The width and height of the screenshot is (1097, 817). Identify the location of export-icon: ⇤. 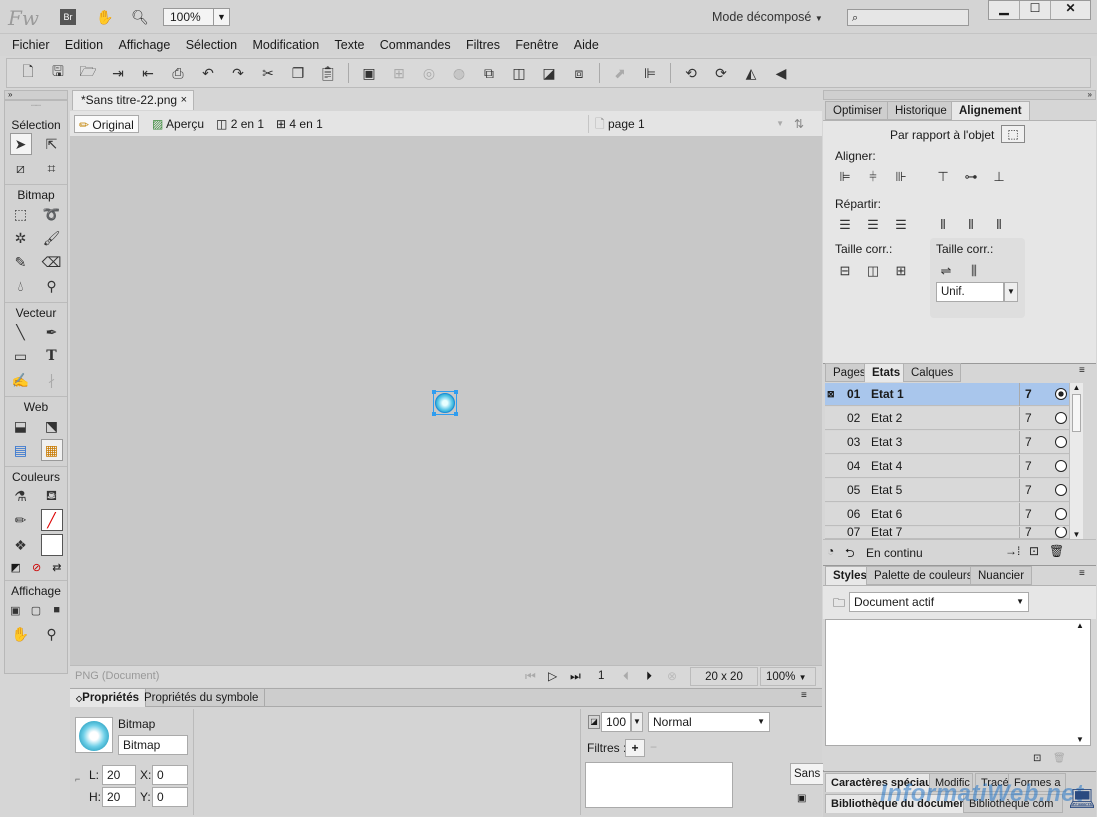
(148, 73).